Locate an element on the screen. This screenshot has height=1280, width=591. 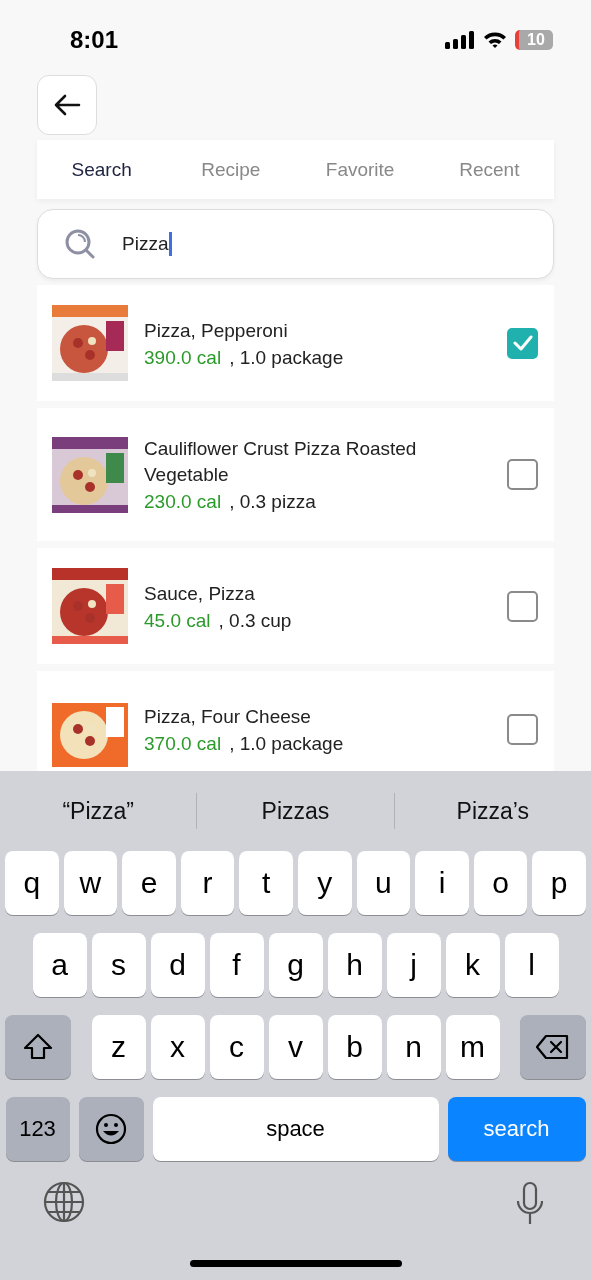
food-name: Sauce, Pizza is located at coordinates (200, 593).